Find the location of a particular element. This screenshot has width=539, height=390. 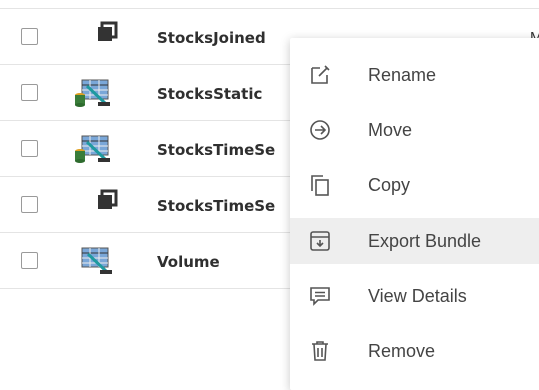

menu-item-rename: Rename is located at coordinates (414, 75).